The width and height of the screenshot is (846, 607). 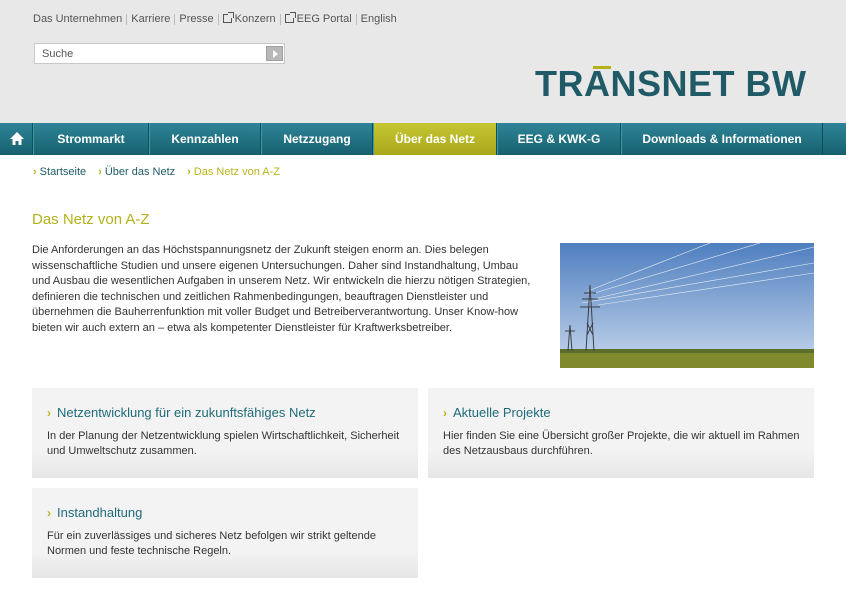 What do you see at coordinates (233, 172) in the screenshot?
I see `breadcrumb-item-current: › Das Netz von A-Z` at bounding box center [233, 172].